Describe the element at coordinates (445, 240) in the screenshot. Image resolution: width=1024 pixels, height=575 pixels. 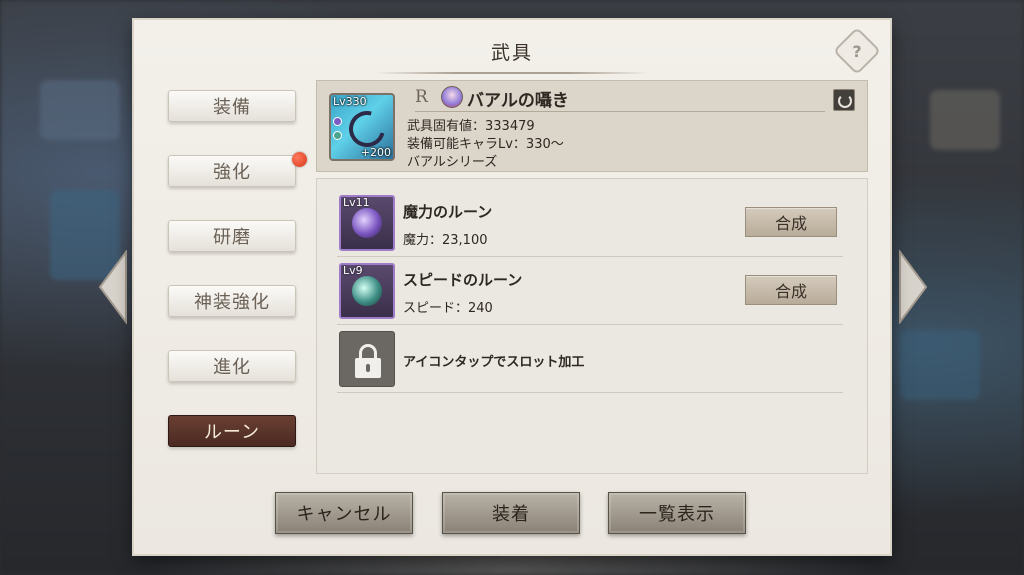
I see `rune-stat: 魔力：23,100` at that location.